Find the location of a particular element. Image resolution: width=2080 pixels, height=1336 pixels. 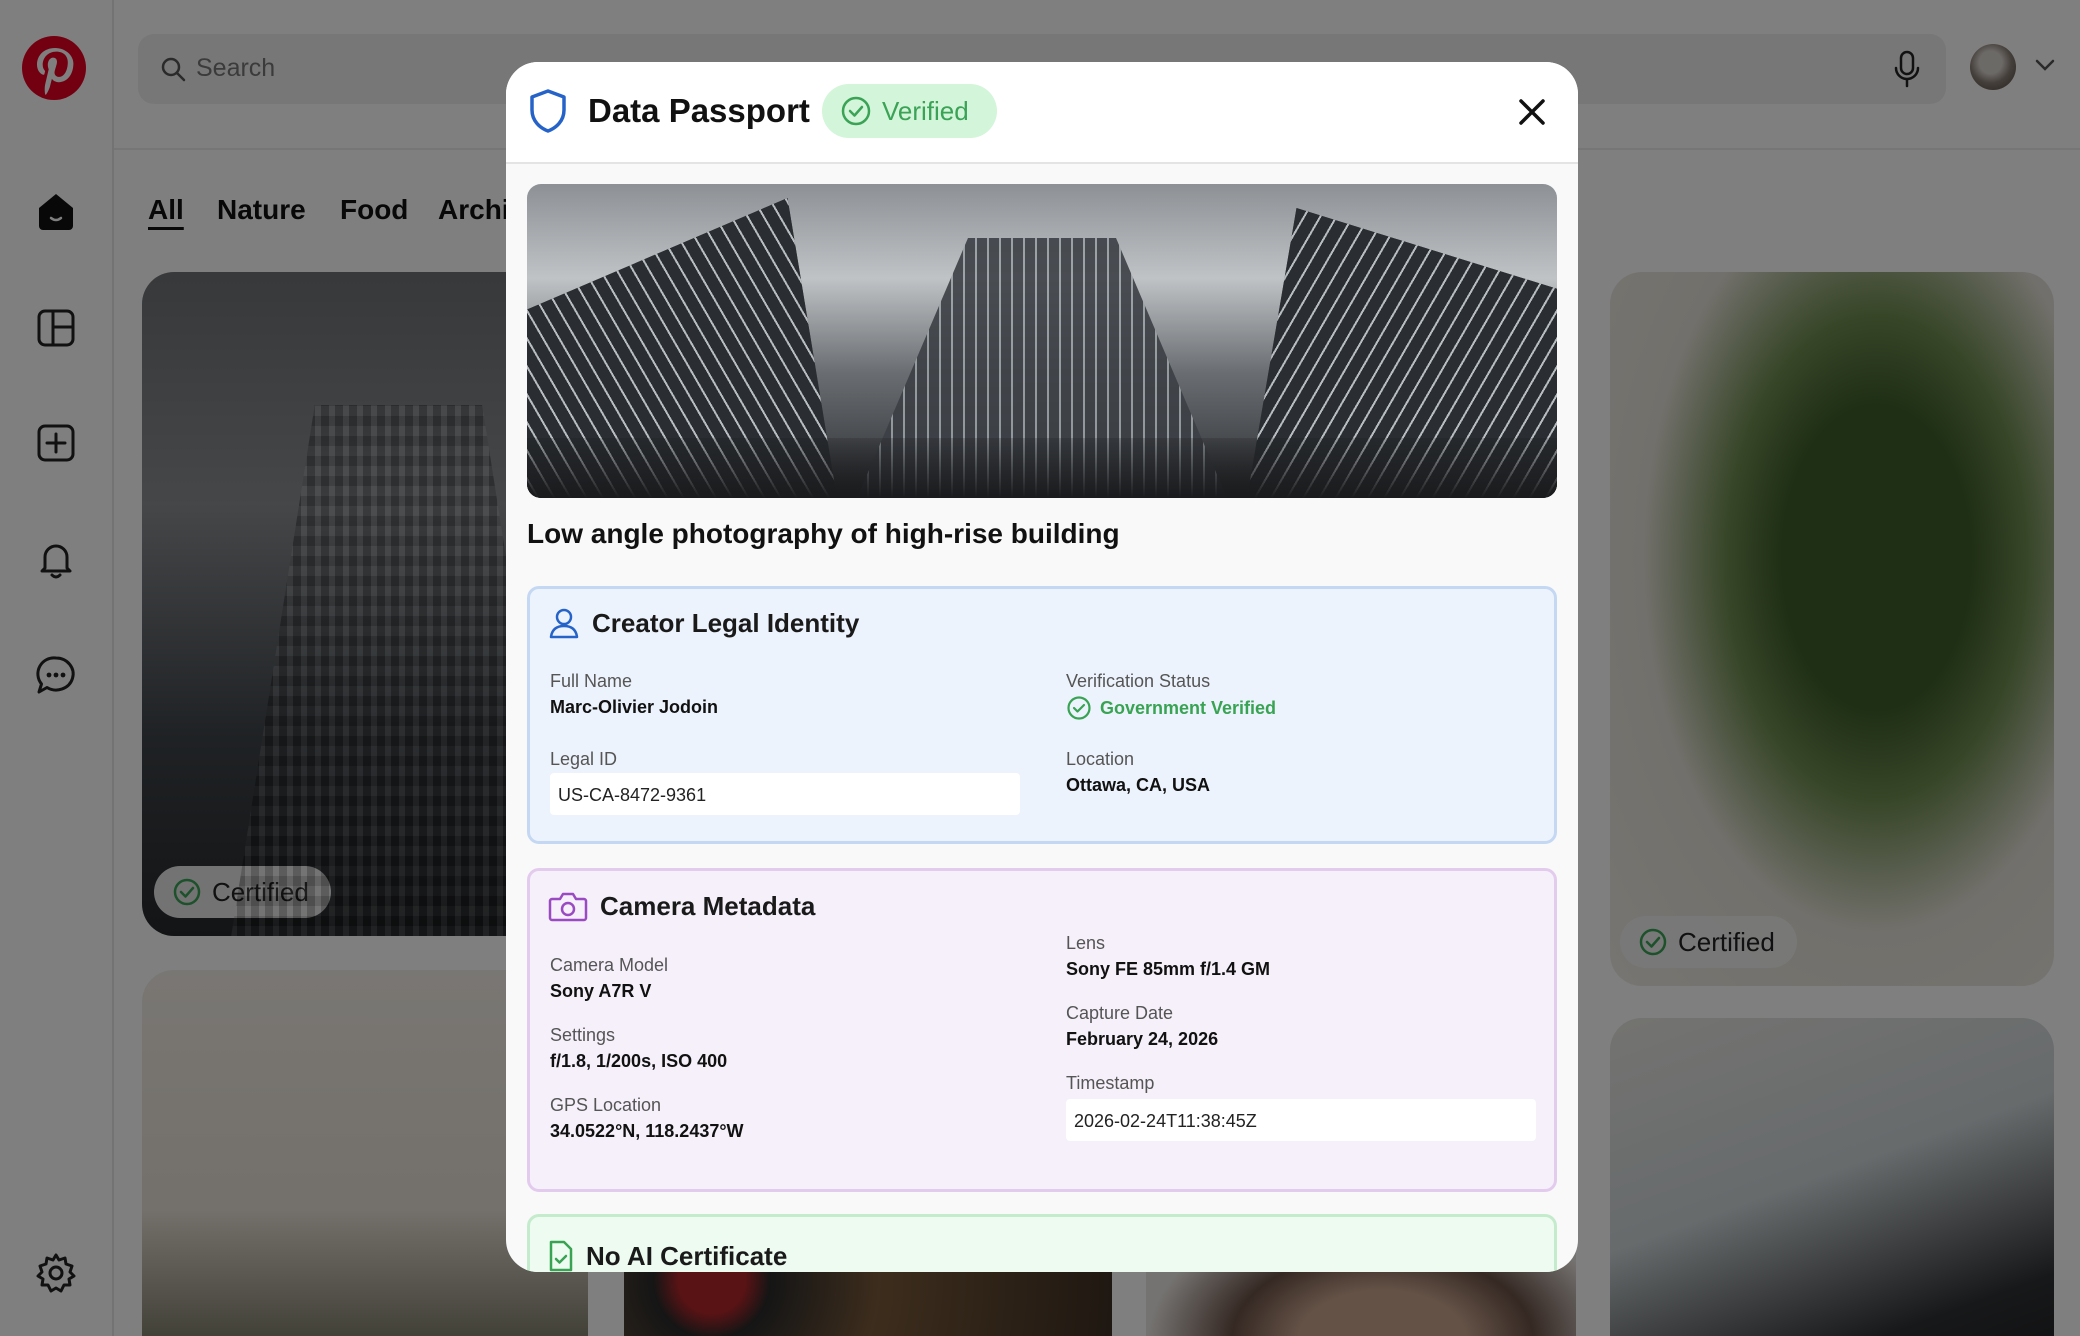

capture-date-value: February 24, 2026 is located at coordinates (1142, 1039).